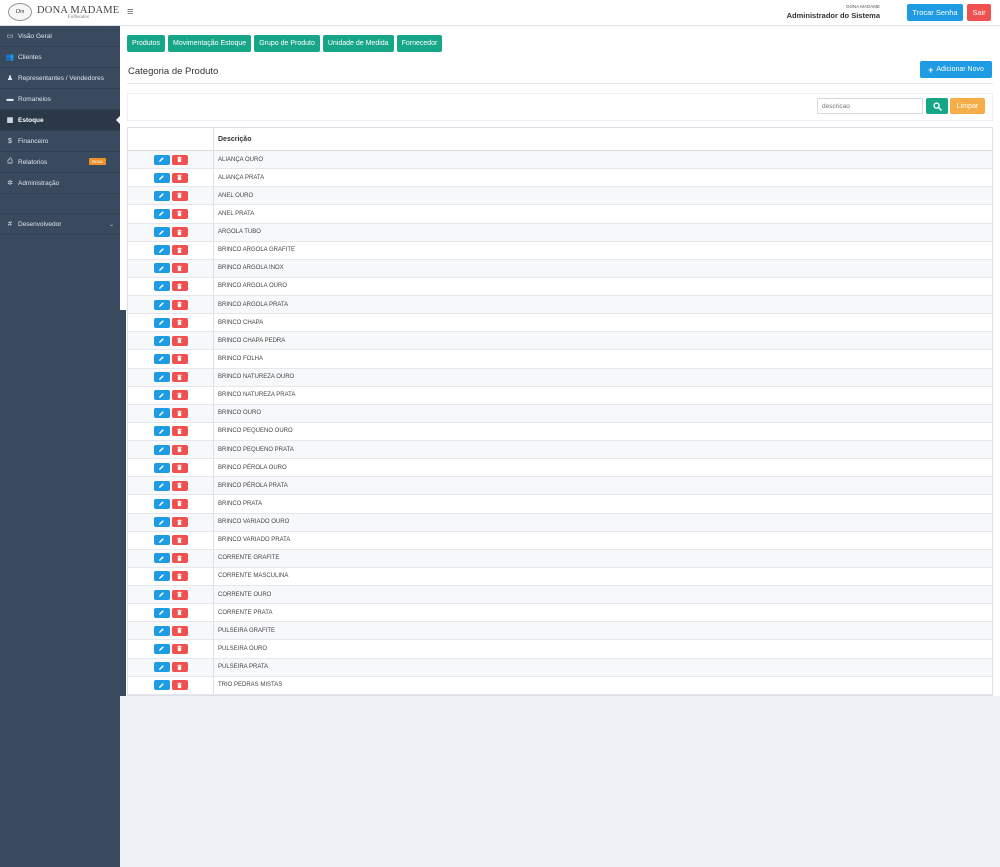 This screenshot has width=1000, height=867. I want to click on row-description: BRINCO FOLHA, so click(241, 358).